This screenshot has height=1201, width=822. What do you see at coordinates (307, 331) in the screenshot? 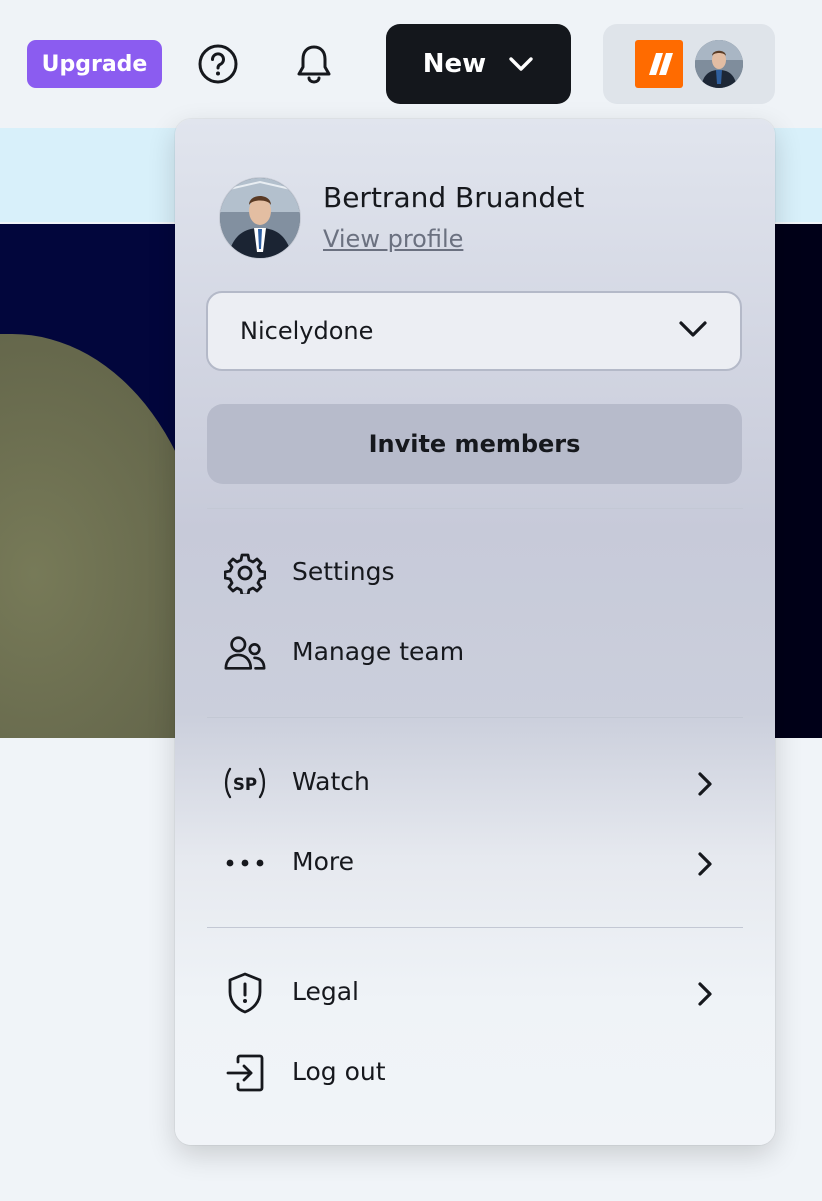
I see `workspace-selected-label: Nicelydone` at bounding box center [307, 331].